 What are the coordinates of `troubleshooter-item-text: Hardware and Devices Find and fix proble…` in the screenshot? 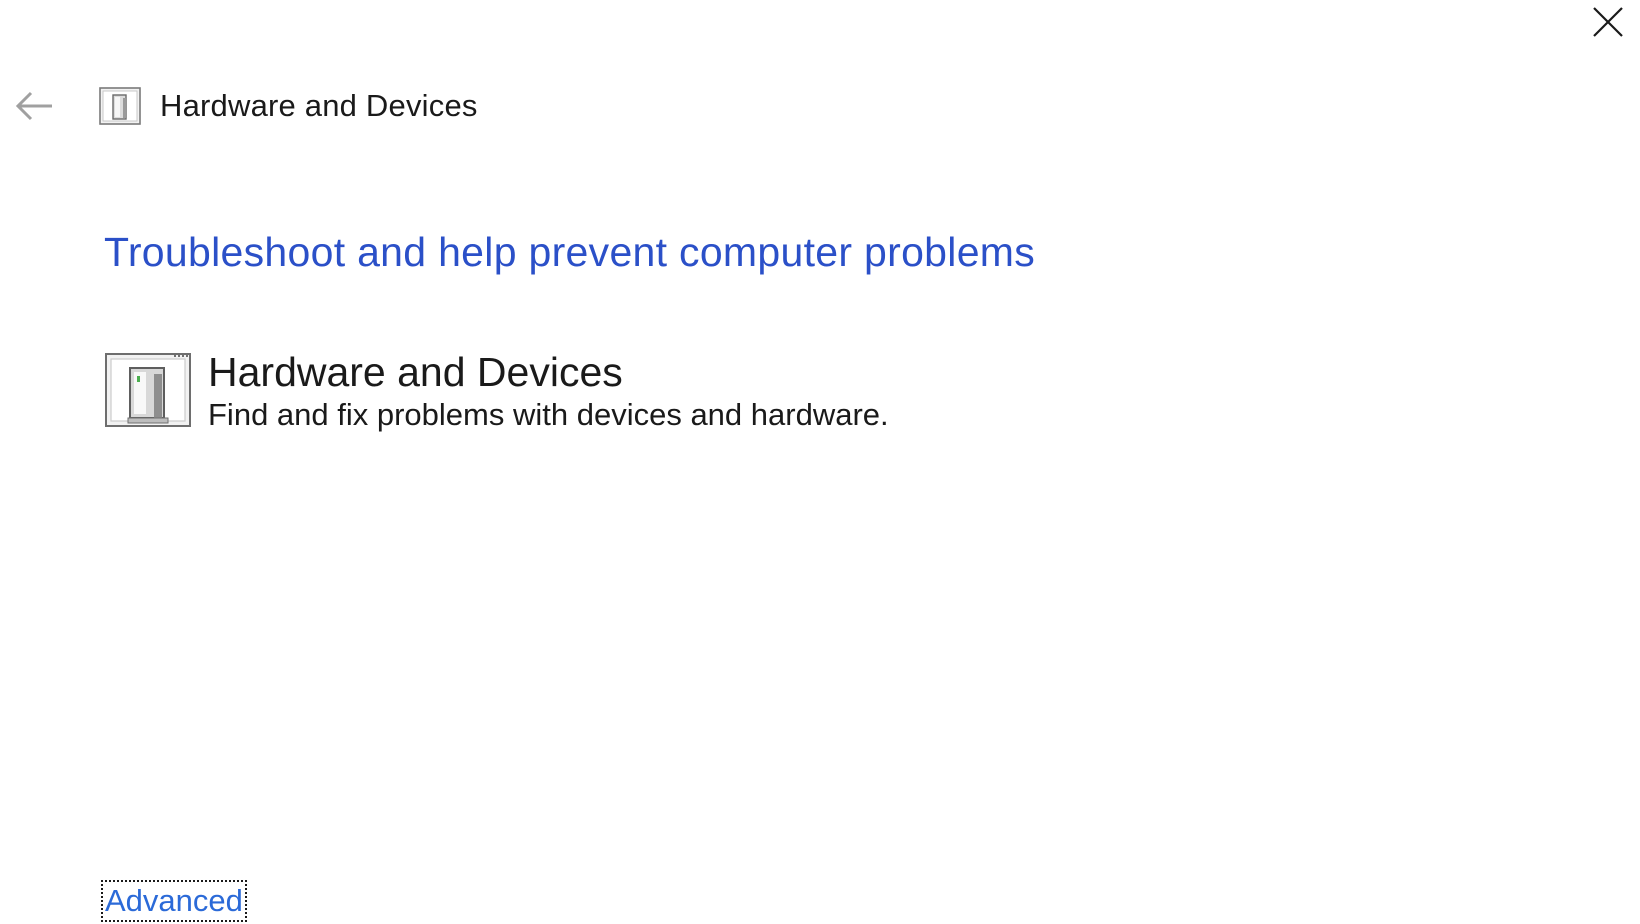 It's located at (548, 391).